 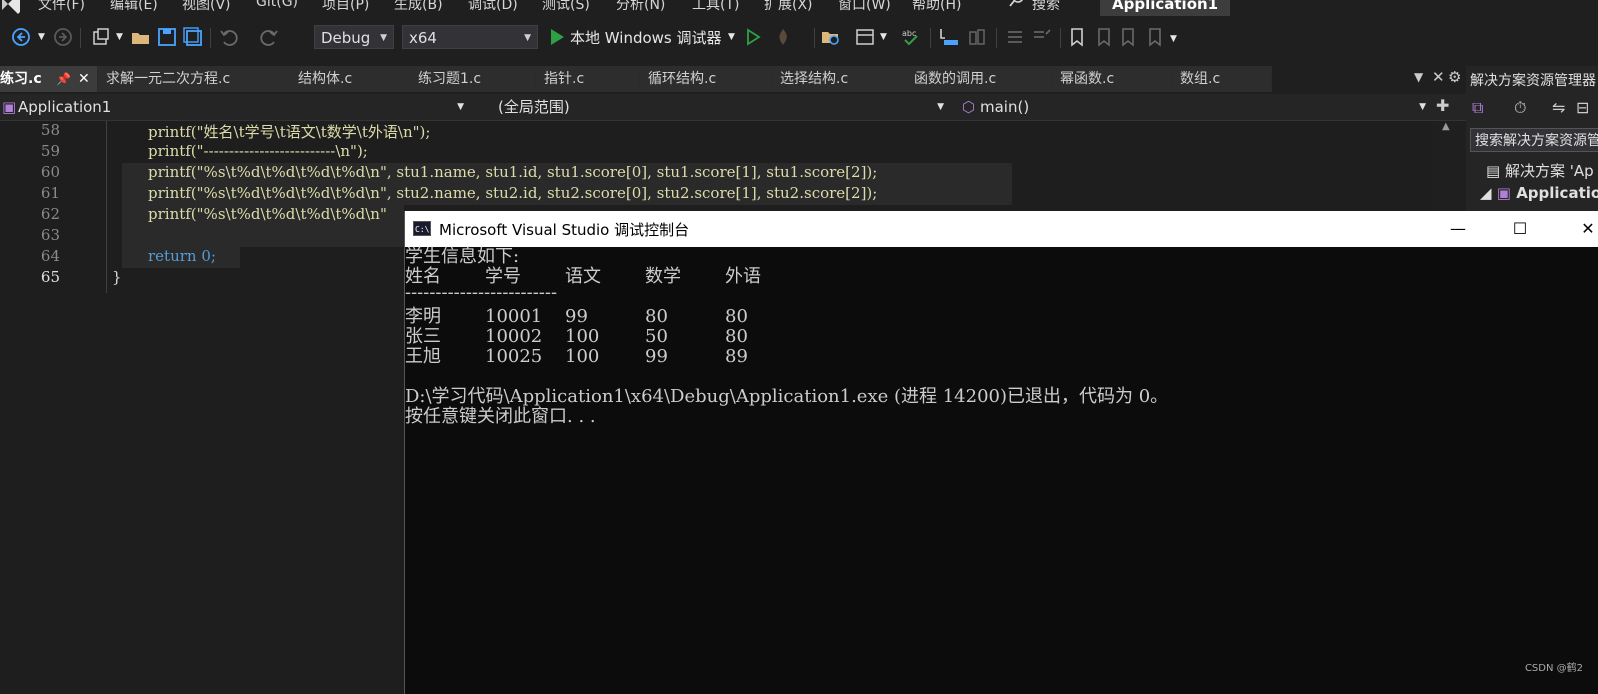 I want to click on table-cell: 李明, so click(x=423, y=316).